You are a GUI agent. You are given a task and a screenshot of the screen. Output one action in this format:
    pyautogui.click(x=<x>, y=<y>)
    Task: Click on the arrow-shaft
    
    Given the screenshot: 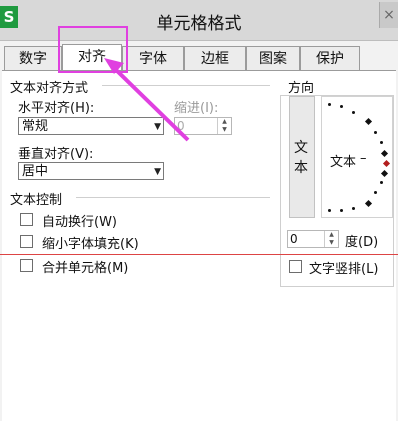 What is the action you would take?
    pyautogui.click(x=150, y=103)
    